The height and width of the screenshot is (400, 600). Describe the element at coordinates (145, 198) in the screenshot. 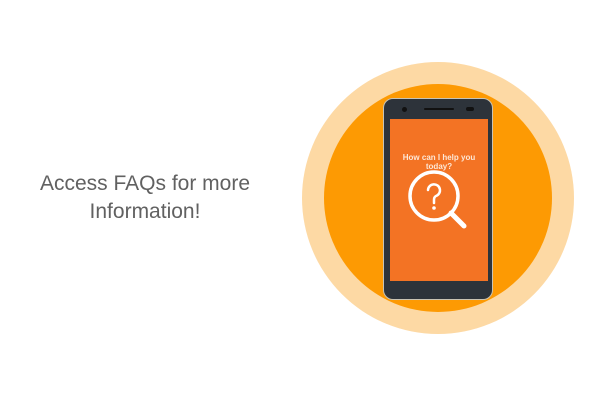

I see `headline: Access FAQs for more Information!` at that location.